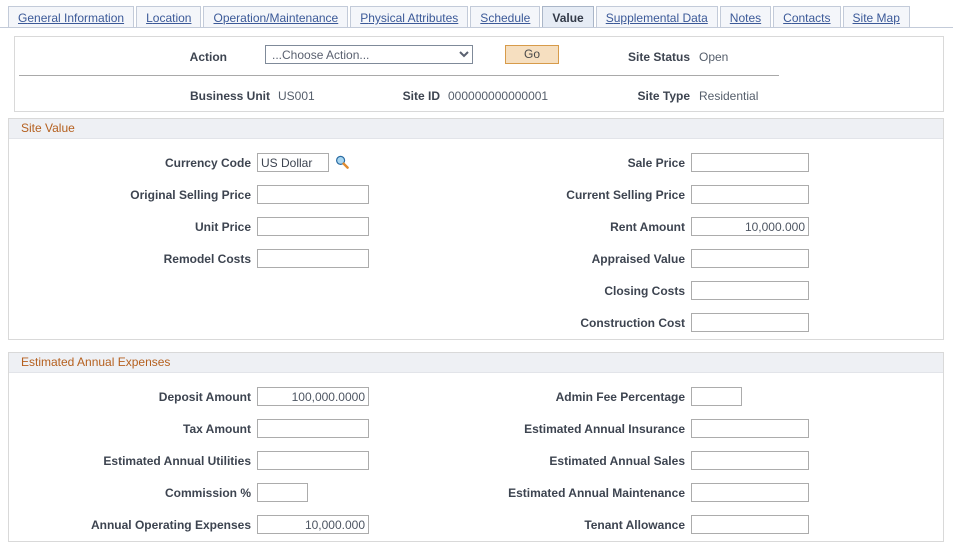 This screenshot has width=953, height=549. Describe the element at coordinates (750, 460) in the screenshot. I see `field-input-estimated-annual-sales` at that location.